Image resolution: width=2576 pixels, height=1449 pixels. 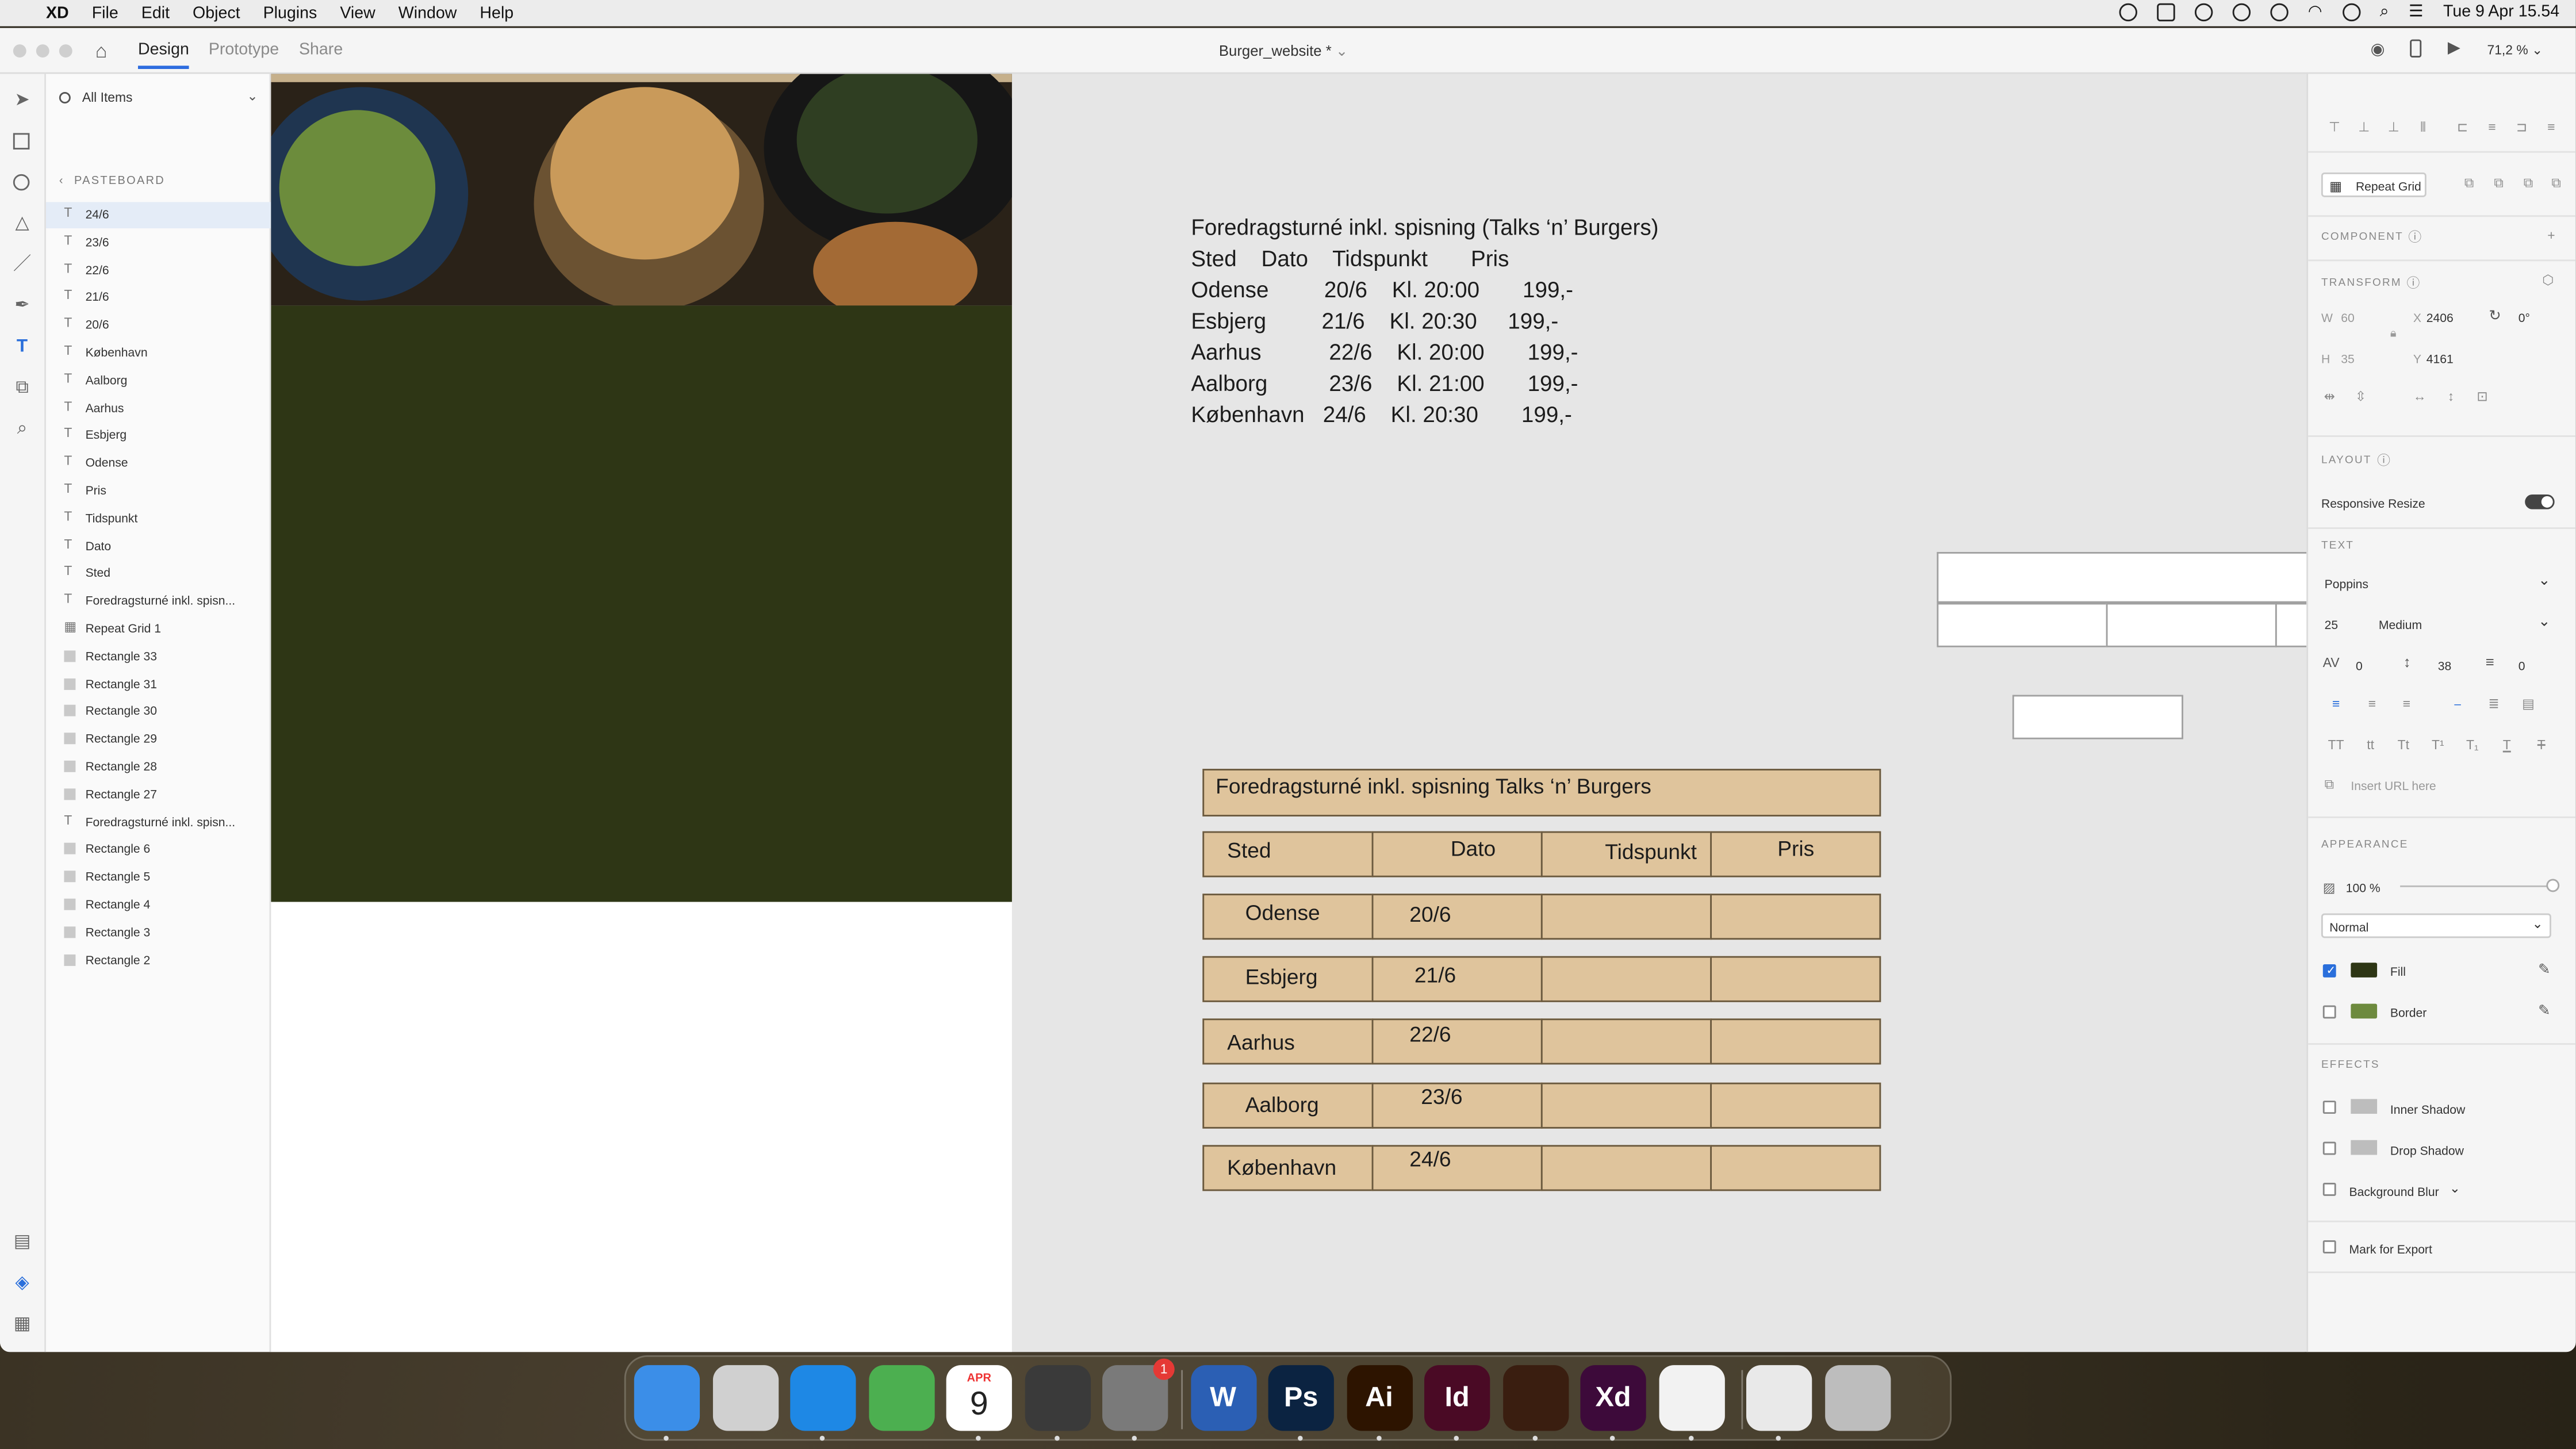 I want to click on titlecase-icon: Tt, so click(x=2403, y=746).